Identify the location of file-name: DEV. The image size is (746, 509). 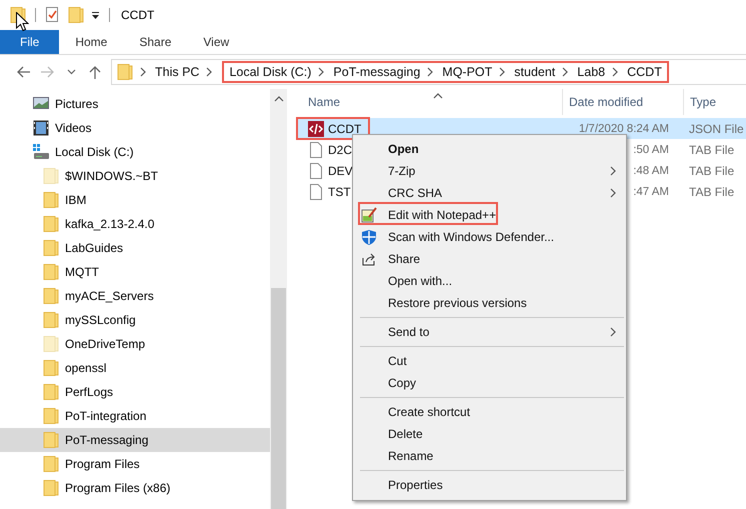
(340, 171).